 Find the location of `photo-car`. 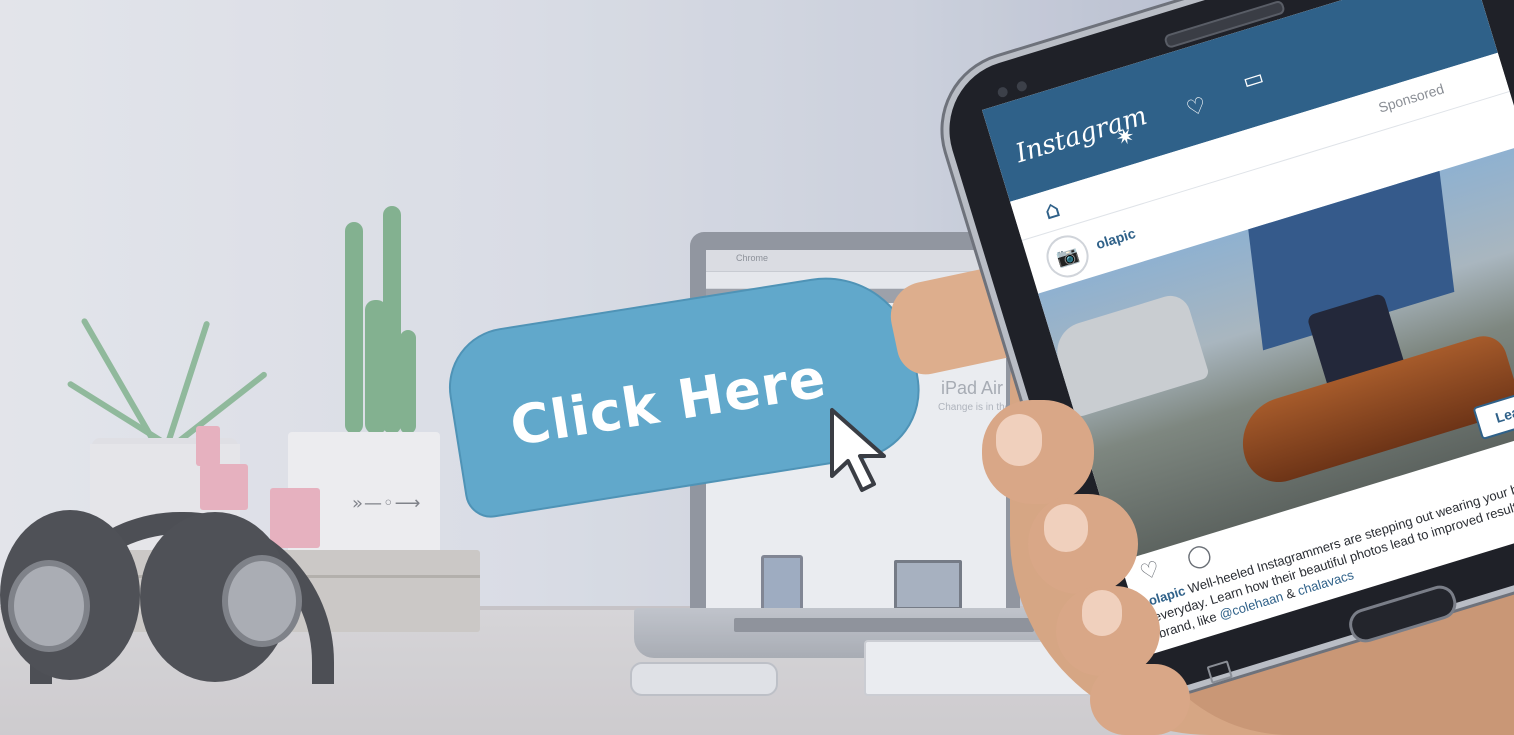

photo-car is located at coordinates (1130, 354).